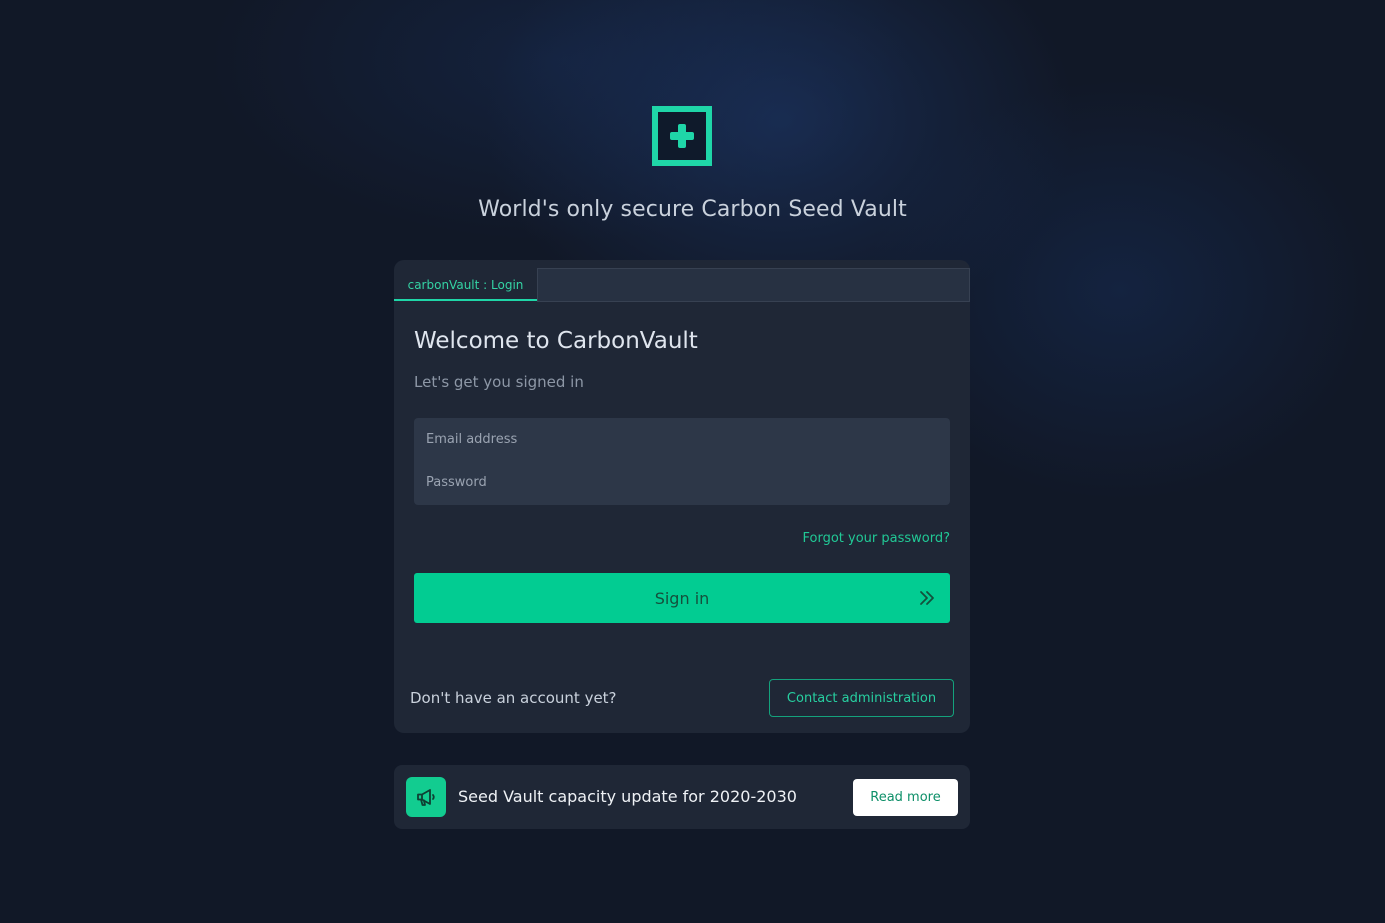 This screenshot has width=1385, height=923. What do you see at coordinates (861, 698) in the screenshot?
I see `contact-administration-button: Contact administration` at bounding box center [861, 698].